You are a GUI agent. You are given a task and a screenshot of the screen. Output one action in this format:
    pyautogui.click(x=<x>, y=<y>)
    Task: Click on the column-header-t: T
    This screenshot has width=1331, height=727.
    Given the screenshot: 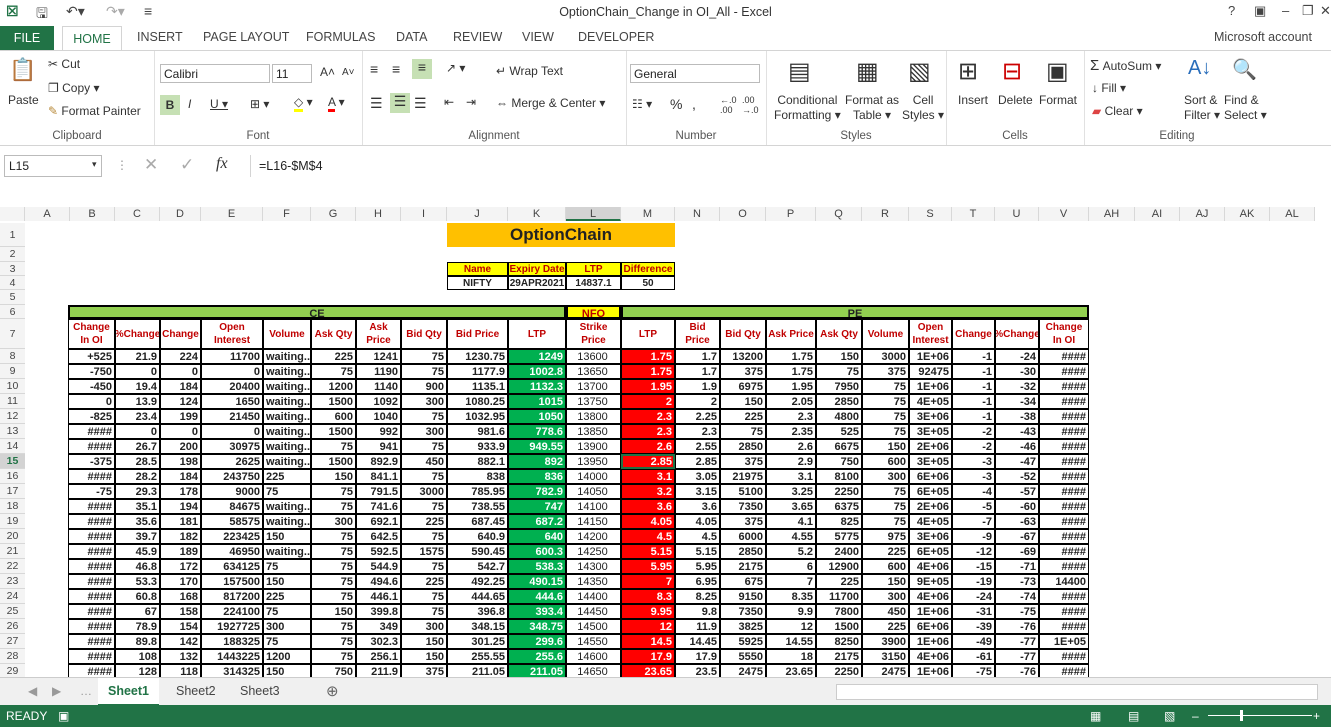 What is the action you would take?
    pyautogui.click(x=973, y=214)
    